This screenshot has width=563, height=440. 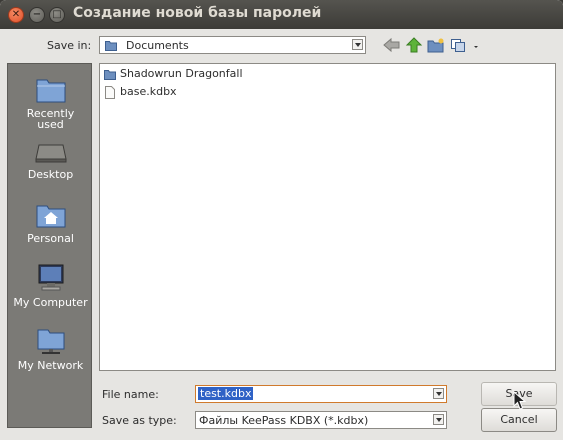 I want to click on file-icon, so click(x=110, y=92).